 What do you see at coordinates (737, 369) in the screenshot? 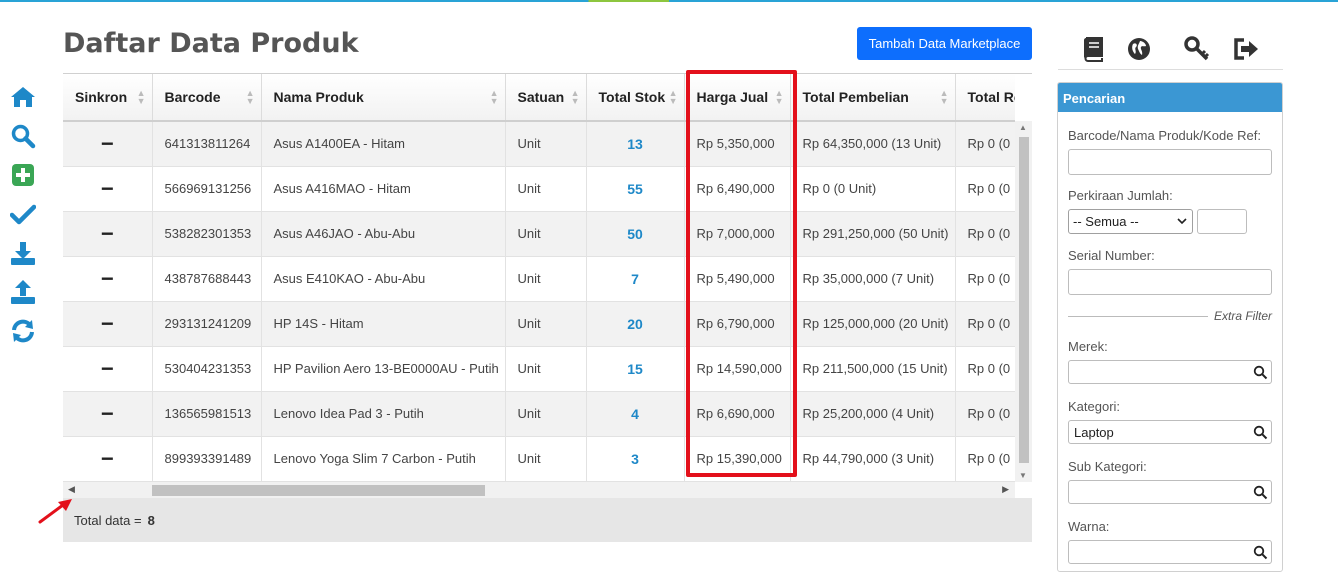
I see `cell-price: Rp 14,590,000` at bounding box center [737, 369].